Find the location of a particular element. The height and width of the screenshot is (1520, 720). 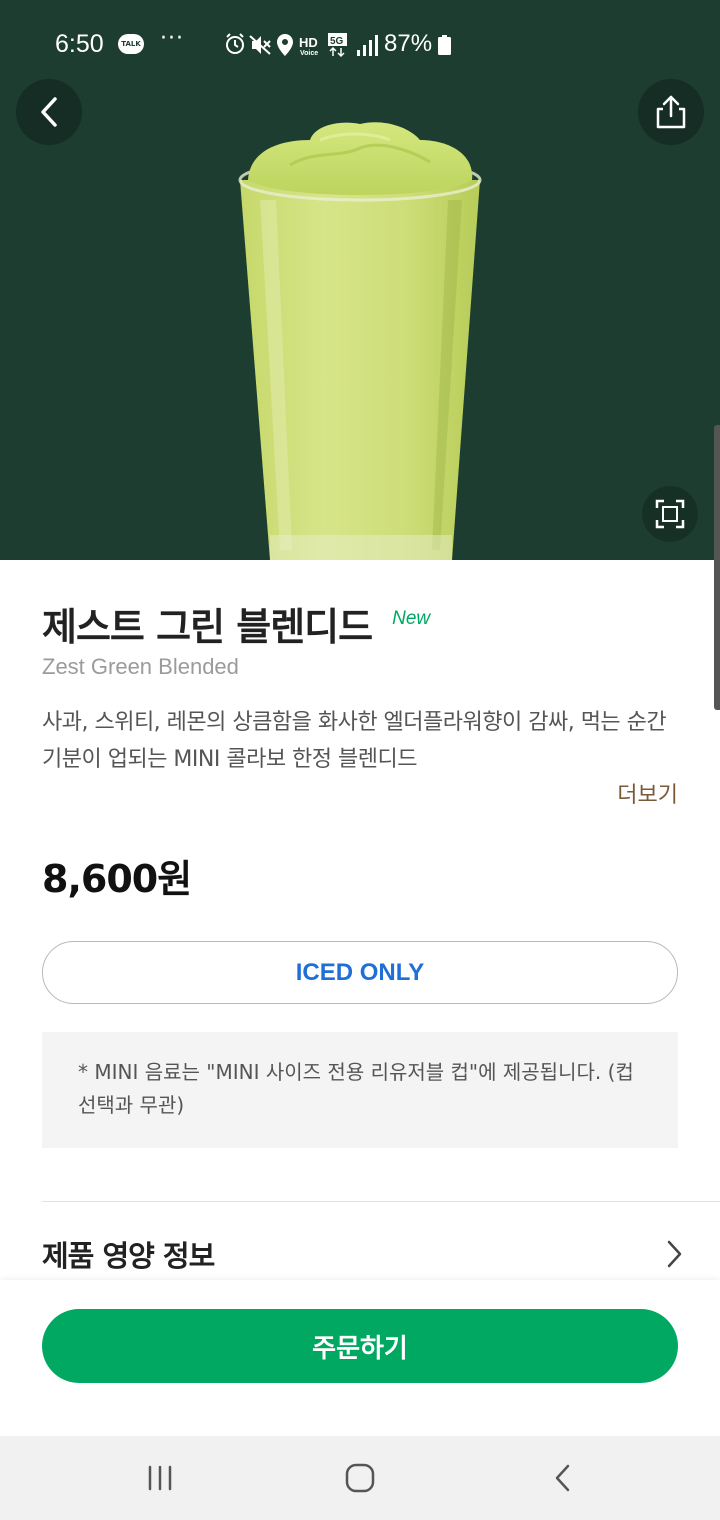

kakaotalk-icon: TALK is located at coordinates (131, 44).